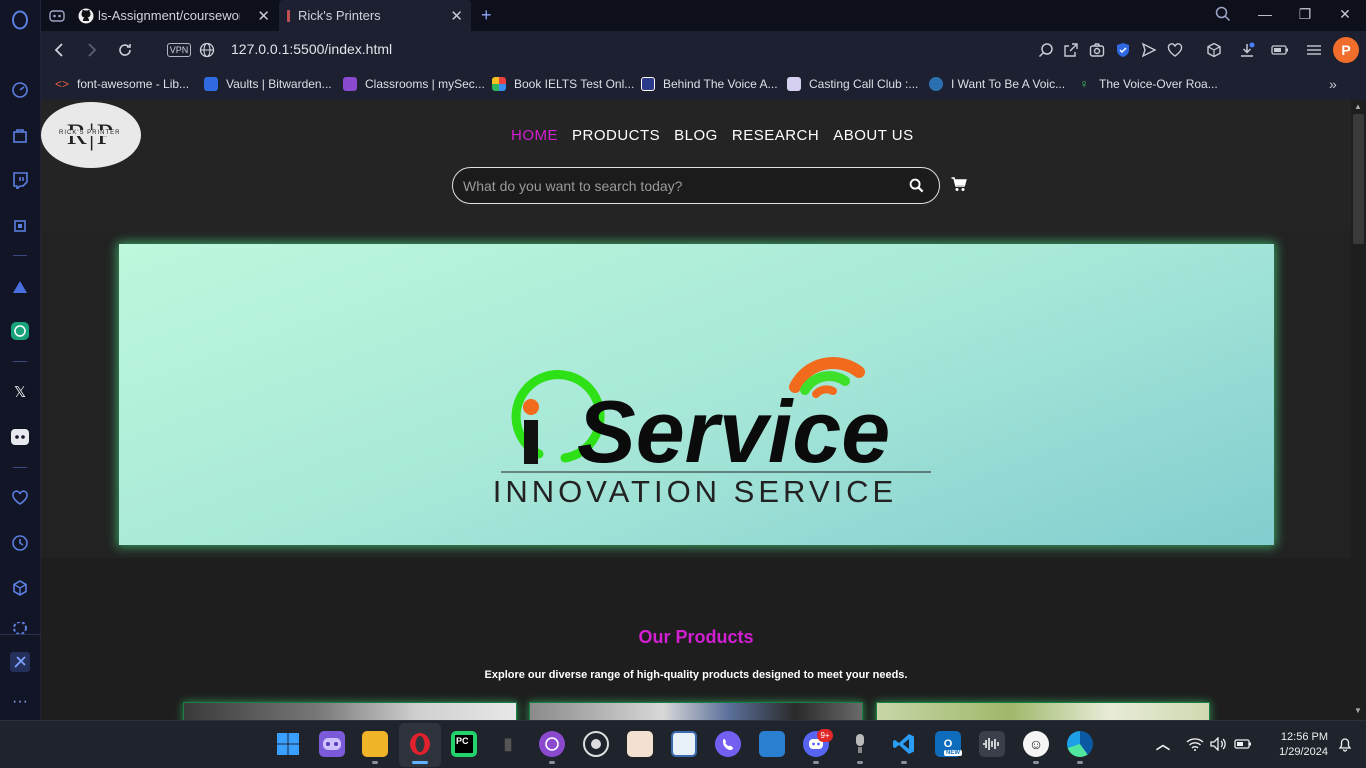 This screenshot has width=1366, height=768. I want to click on github-icon, so click(86, 16).